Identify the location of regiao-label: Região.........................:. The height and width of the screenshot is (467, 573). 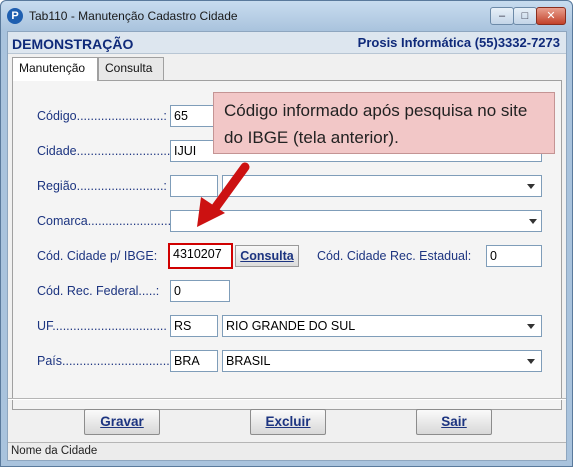
(102, 186).